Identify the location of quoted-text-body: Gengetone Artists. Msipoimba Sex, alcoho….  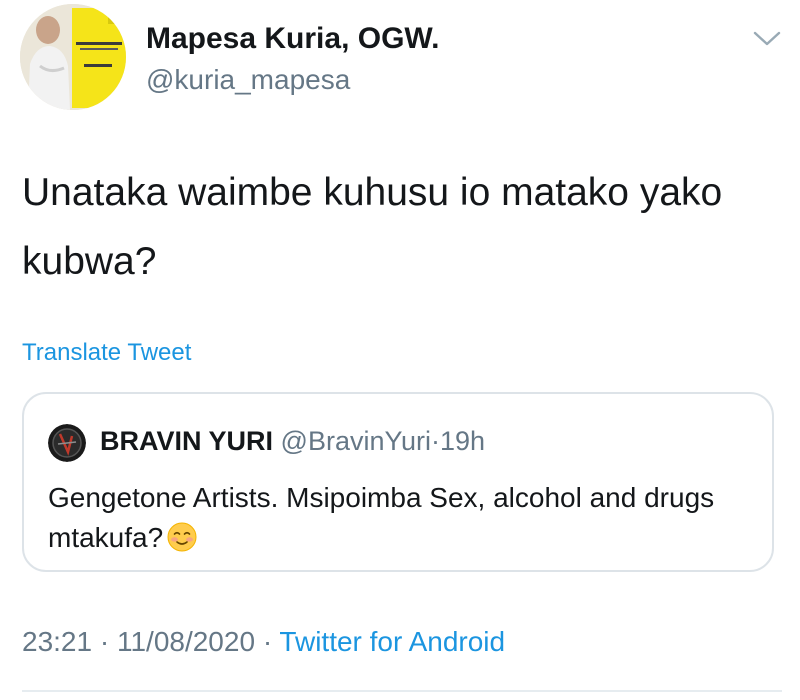
(381, 517).